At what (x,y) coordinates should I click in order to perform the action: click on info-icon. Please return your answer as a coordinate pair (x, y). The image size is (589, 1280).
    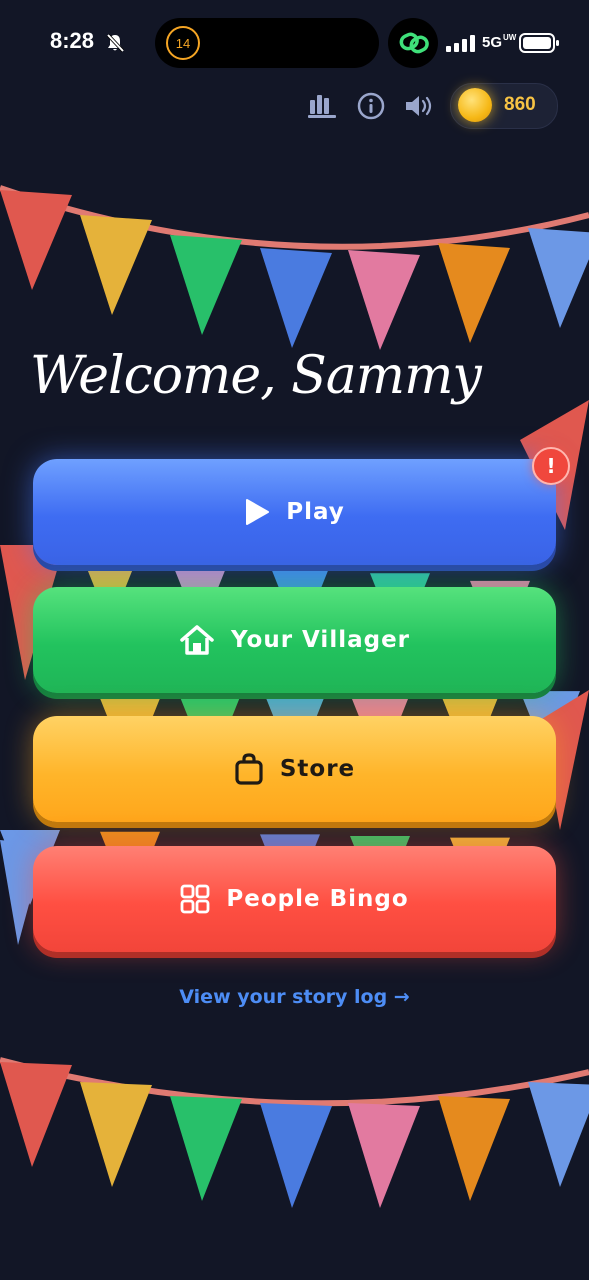
    Looking at the image, I should click on (371, 106).